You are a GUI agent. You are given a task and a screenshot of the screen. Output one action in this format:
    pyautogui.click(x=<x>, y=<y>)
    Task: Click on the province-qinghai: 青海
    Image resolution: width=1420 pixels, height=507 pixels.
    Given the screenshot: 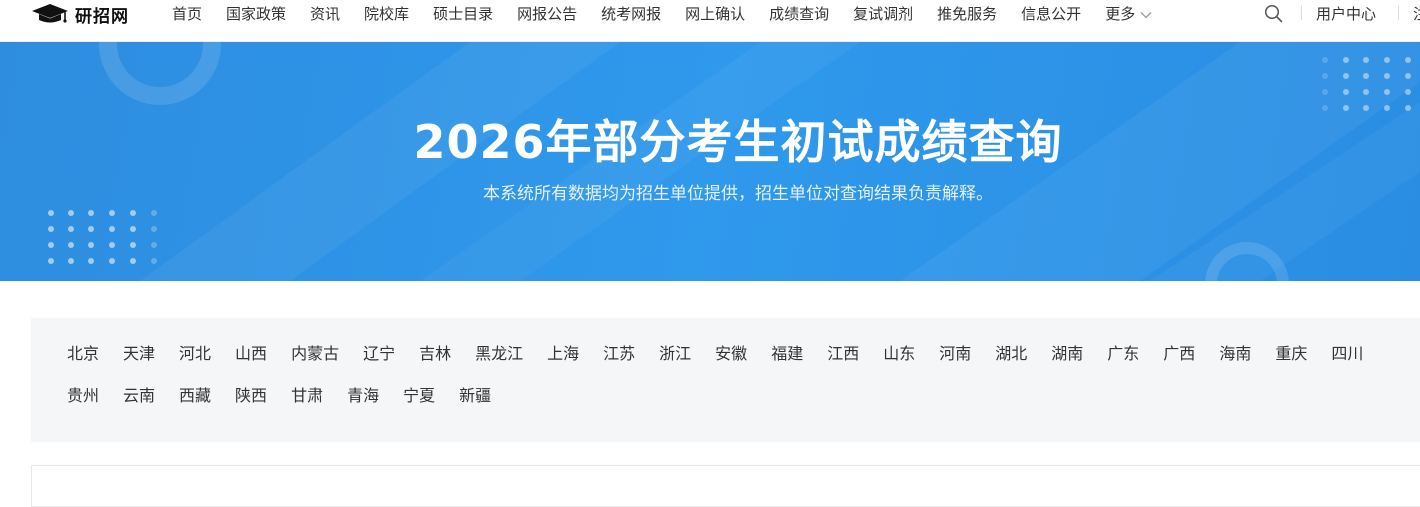 What is the action you would take?
    pyautogui.click(x=363, y=396)
    